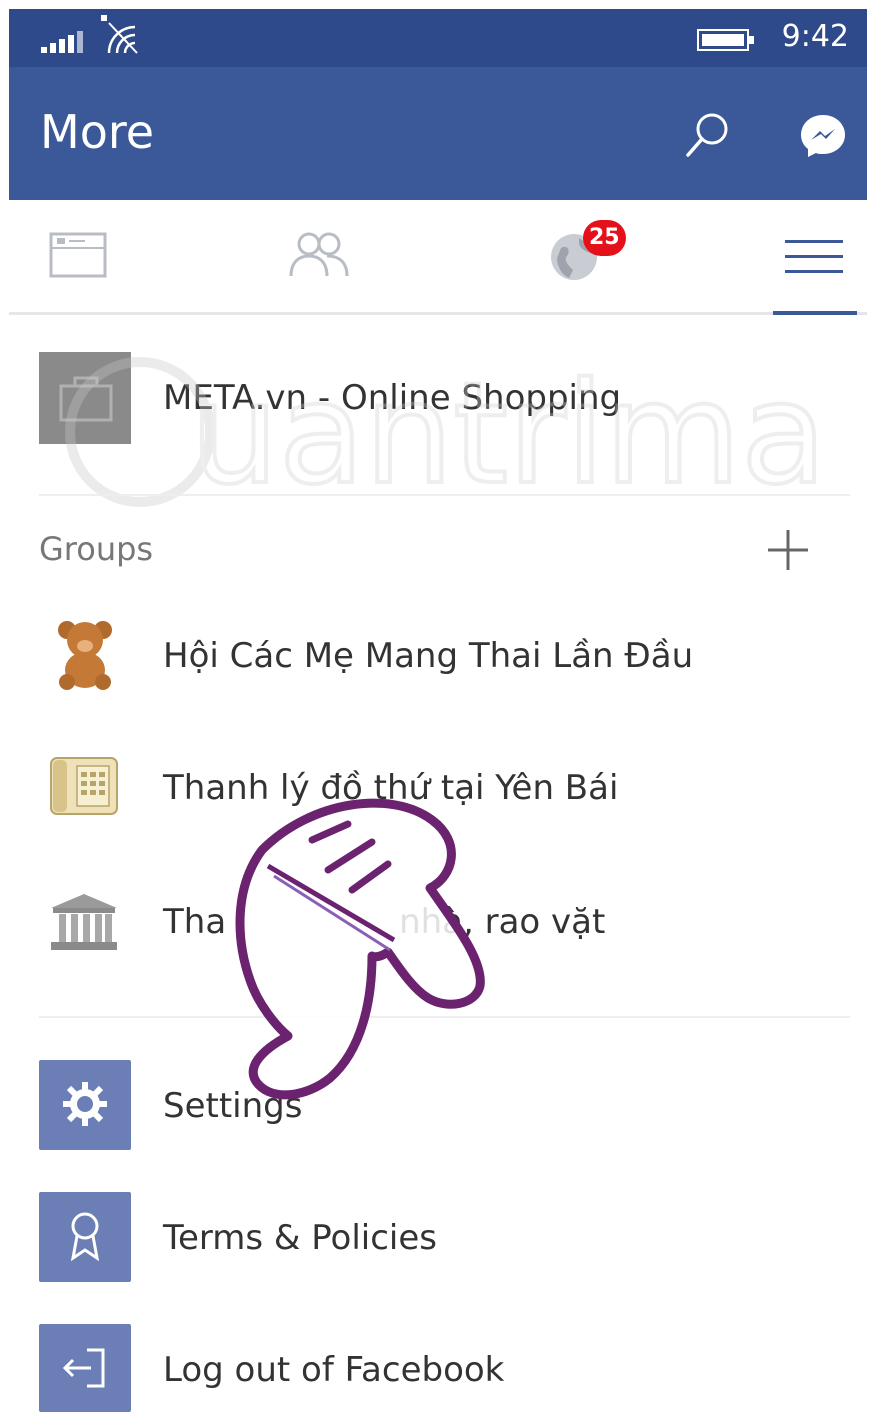 The image size is (870, 1412). What do you see at coordinates (391, 788) in the screenshot?
I see `group-item-label: Thanh lý đồ thứ tại Yên Bái` at bounding box center [391, 788].